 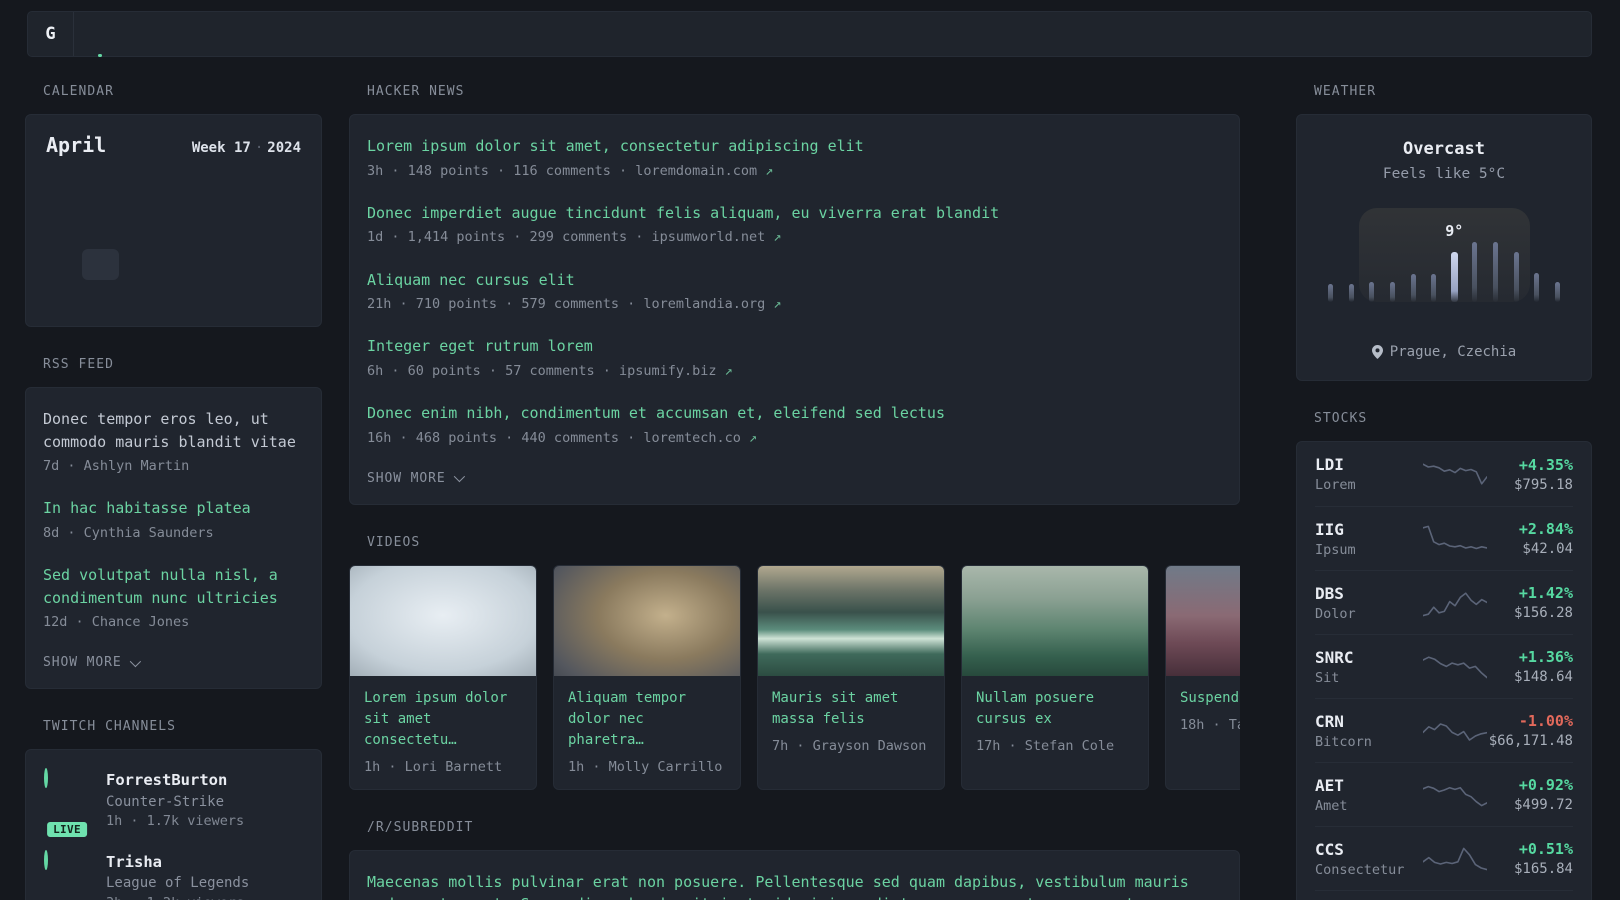 I want to click on rss-show-more-button: SHOW MORE, so click(x=92, y=663).